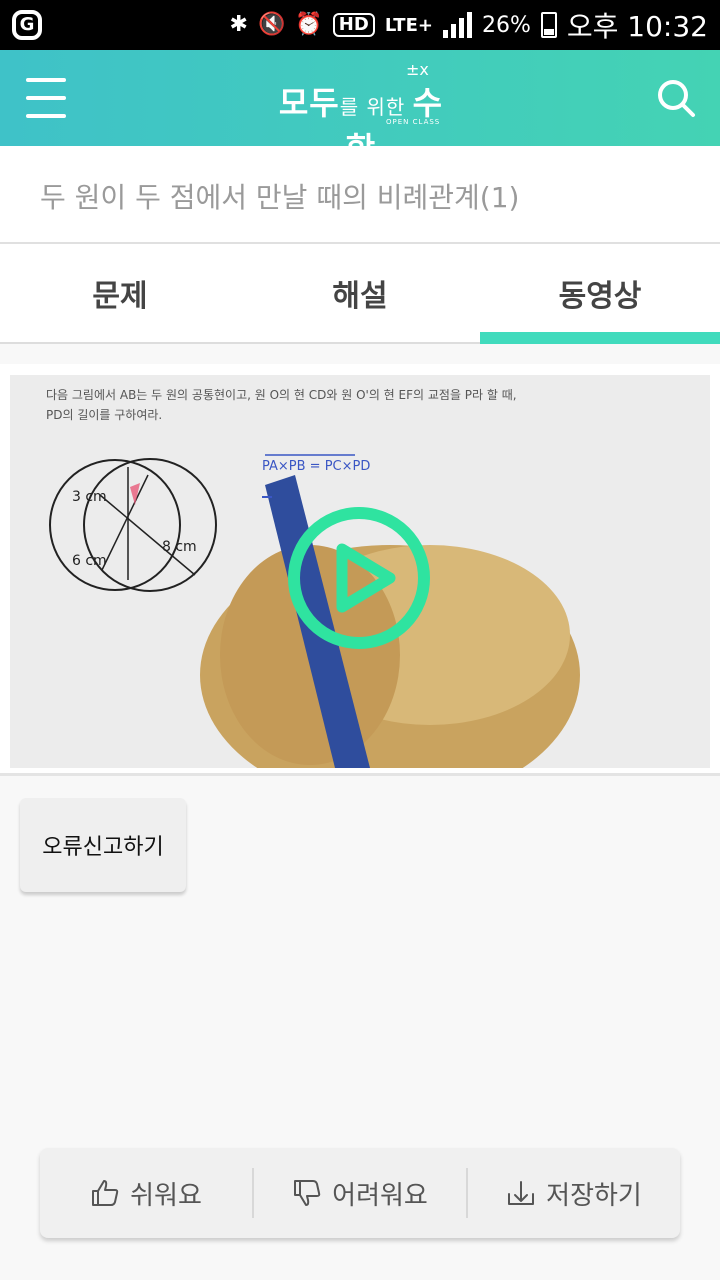 Image resolution: width=720 pixels, height=1280 pixels. I want to click on label-3cm: 3 cm, so click(89, 497).